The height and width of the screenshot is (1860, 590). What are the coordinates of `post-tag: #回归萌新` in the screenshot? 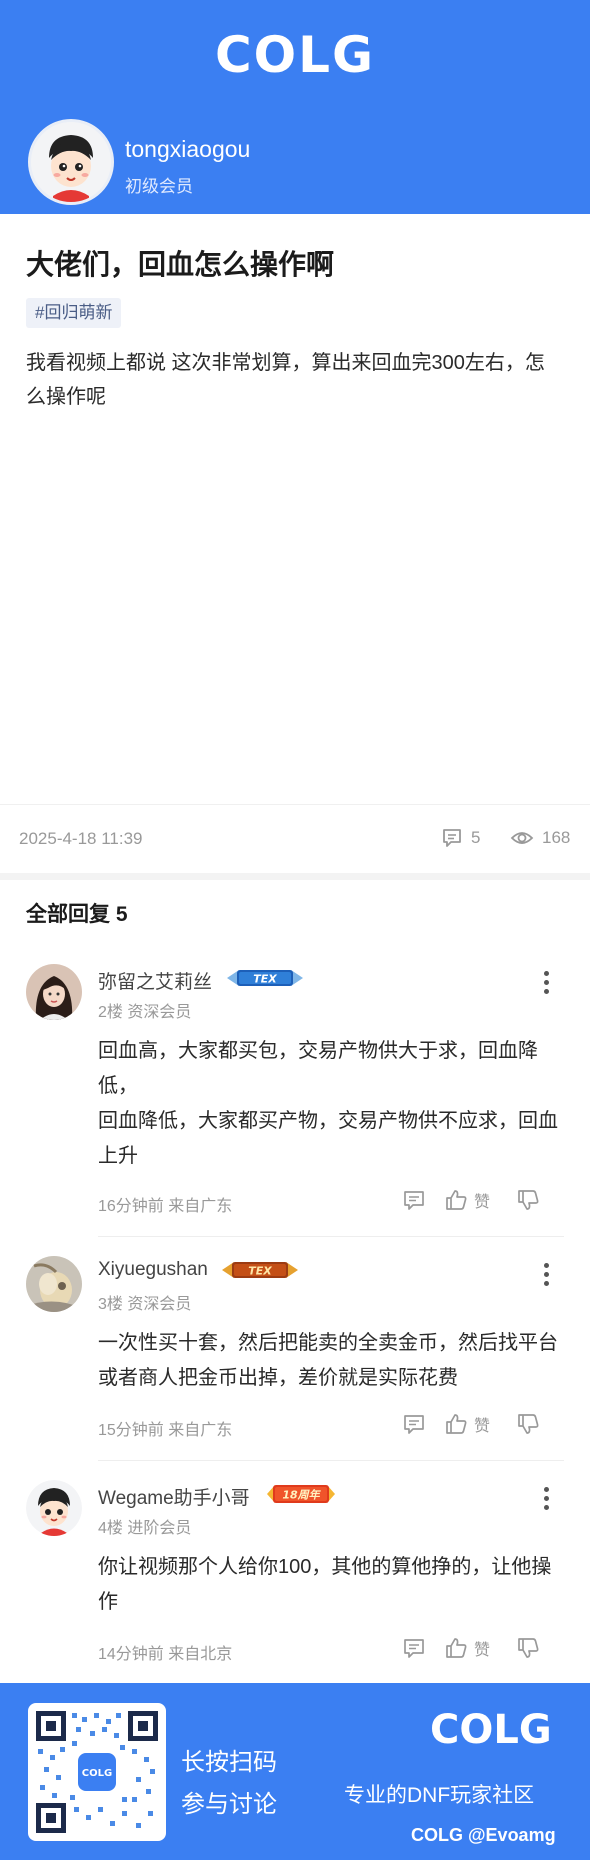 It's located at (74, 313).